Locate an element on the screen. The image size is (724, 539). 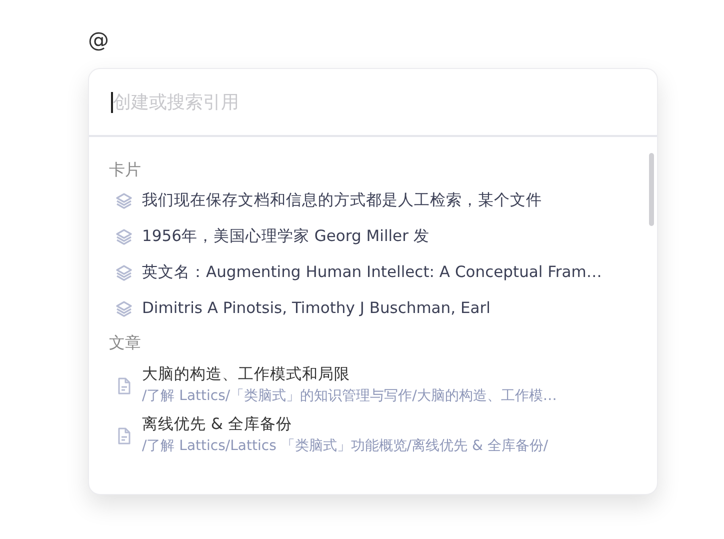
section-title: 文章 is located at coordinates (125, 343).